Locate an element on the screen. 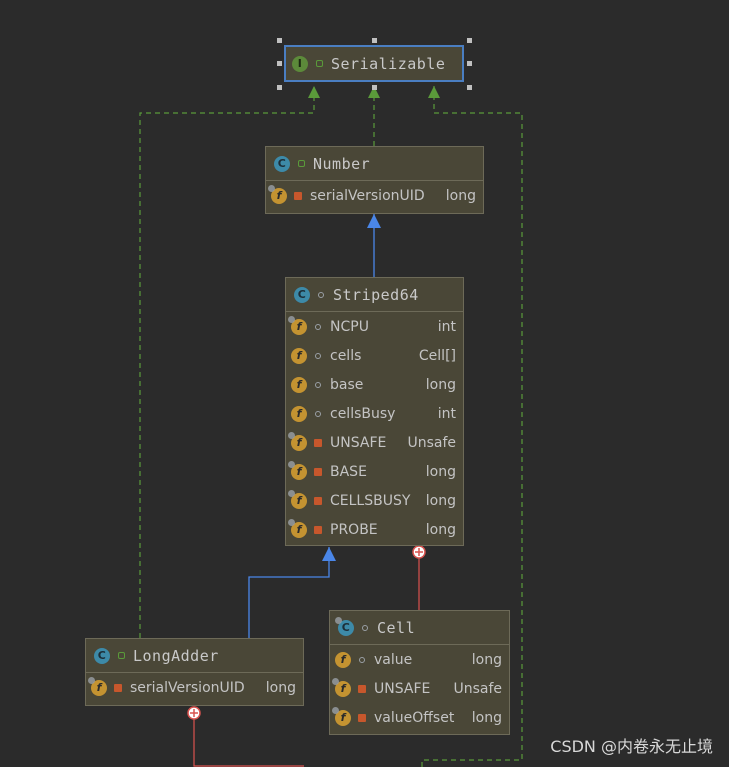 This screenshot has width=729, height=767. field-row: f valueOffset long is located at coordinates (419, 717).